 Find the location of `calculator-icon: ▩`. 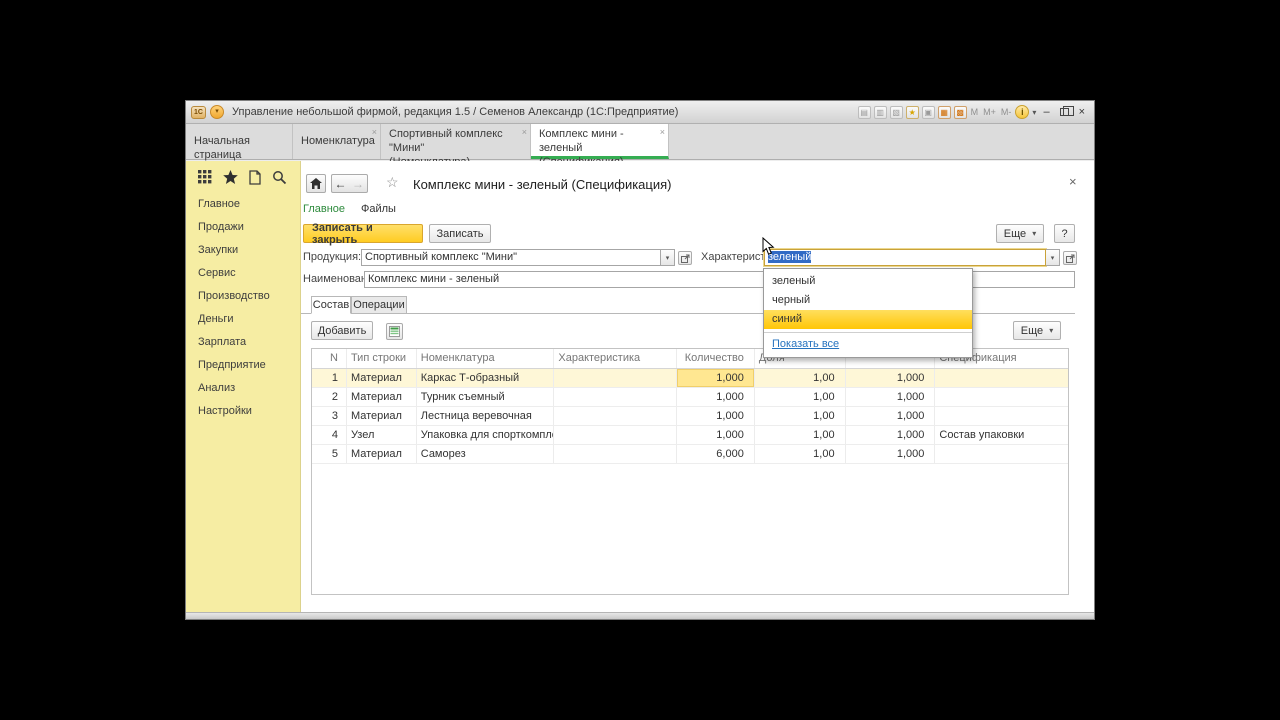

calculator-icon: ▩ is located at coordinates (960, 112).